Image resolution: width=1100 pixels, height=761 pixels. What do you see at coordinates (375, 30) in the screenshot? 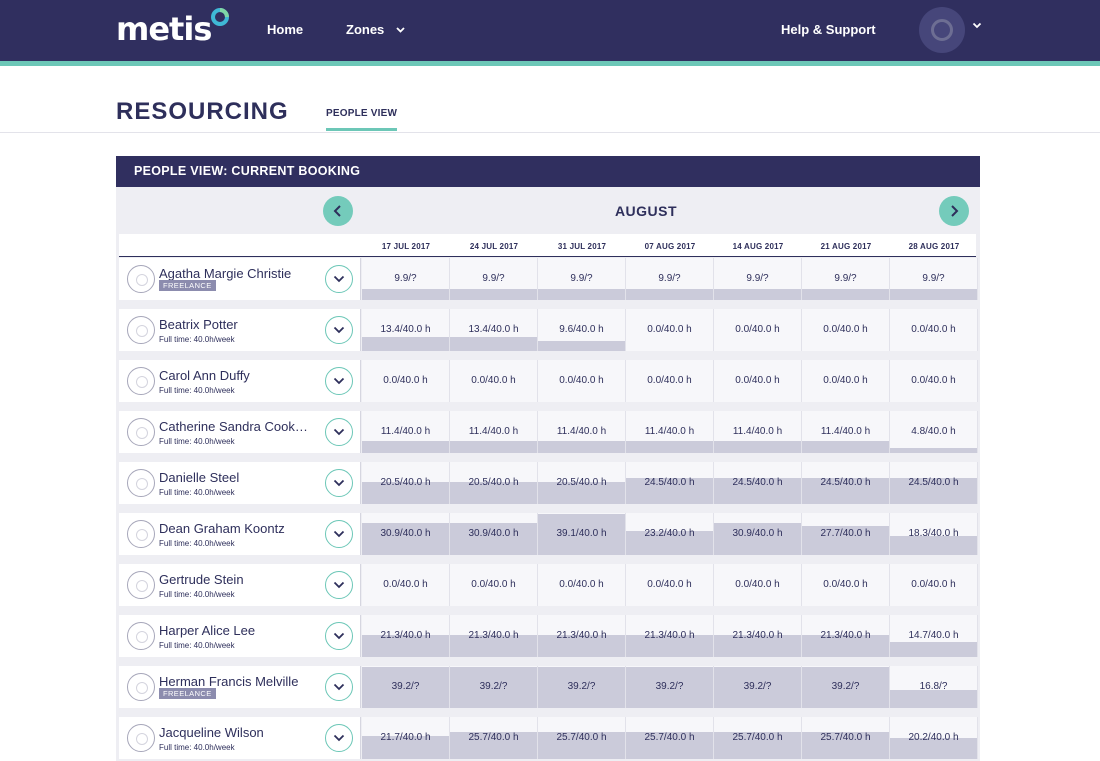
I see `nav-zones-menu: Zones` at bounding box center [375, 30].